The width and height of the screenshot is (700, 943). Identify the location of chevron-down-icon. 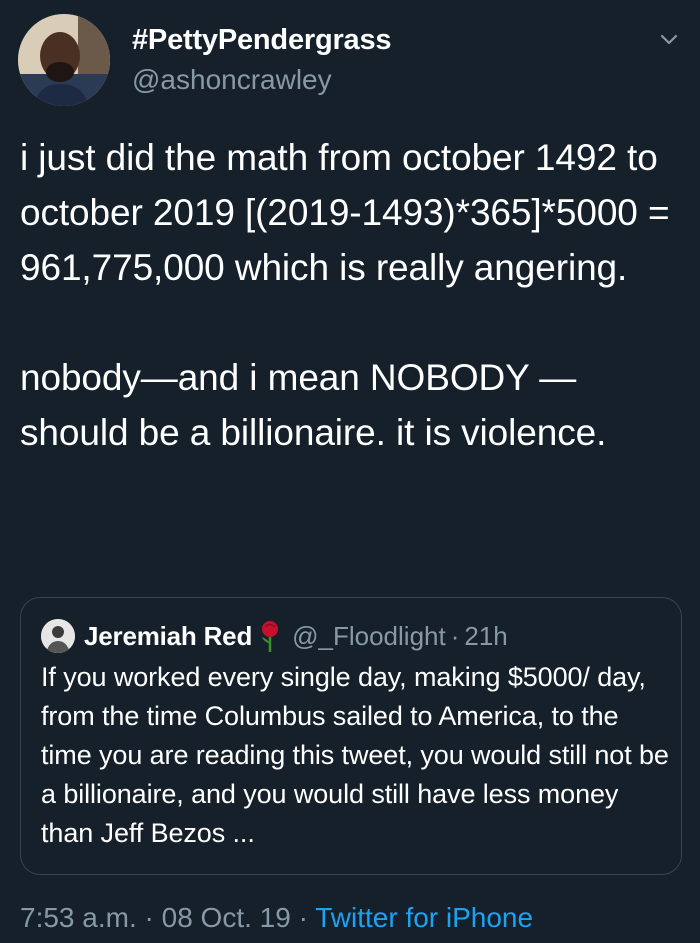
(669, 39).